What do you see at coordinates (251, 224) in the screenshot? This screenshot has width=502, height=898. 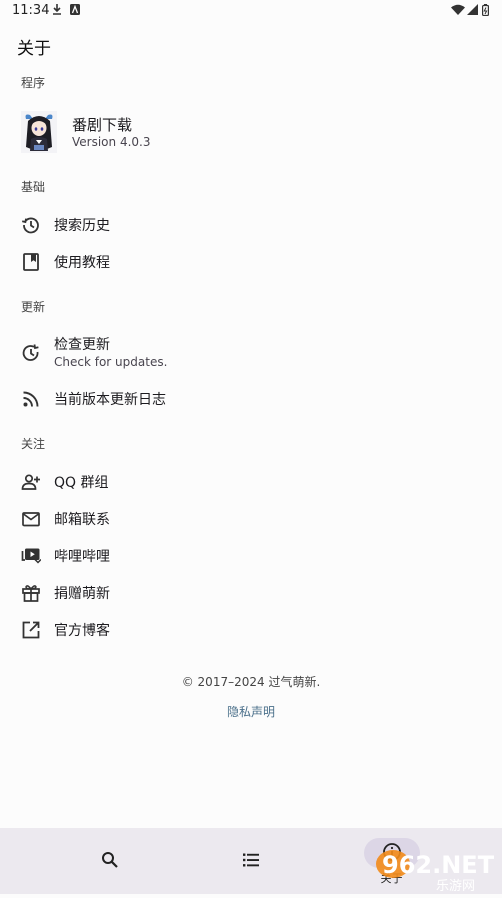 I see `search-history-item: 搜索历史` at bounding box center [251, 224].